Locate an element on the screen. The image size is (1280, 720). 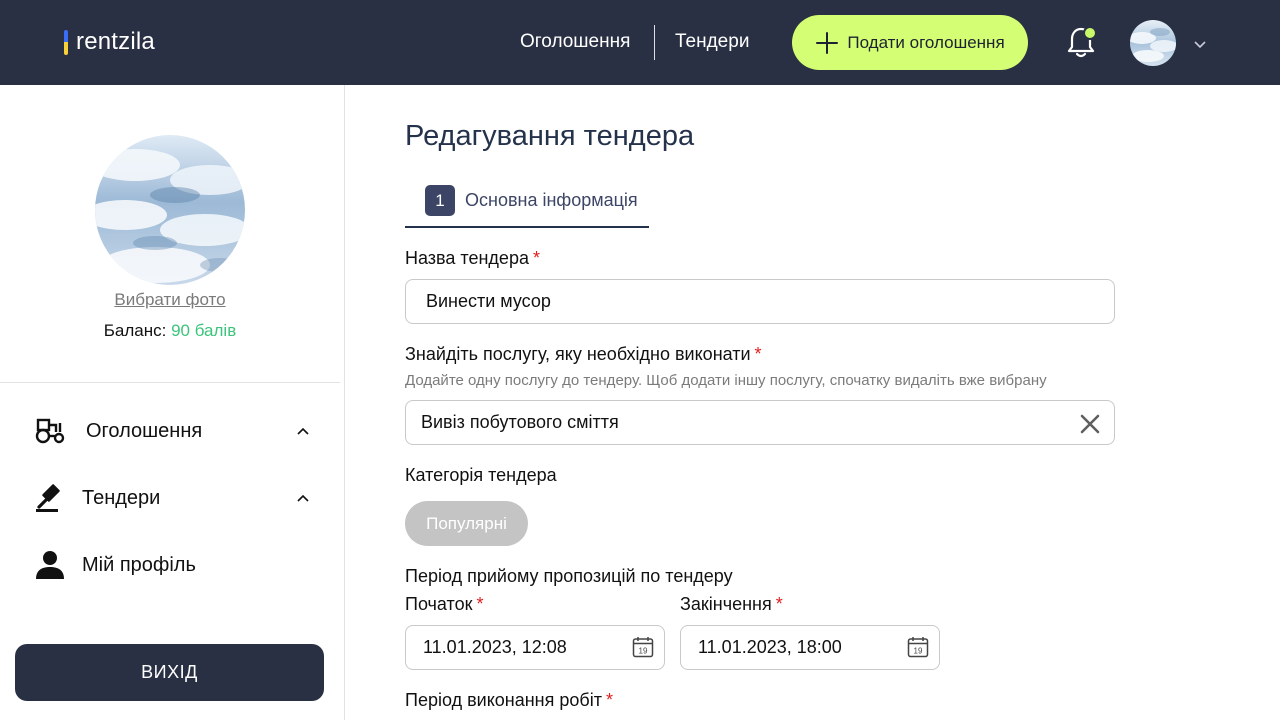
profile-photo-image is located at coordinates (170, 210).